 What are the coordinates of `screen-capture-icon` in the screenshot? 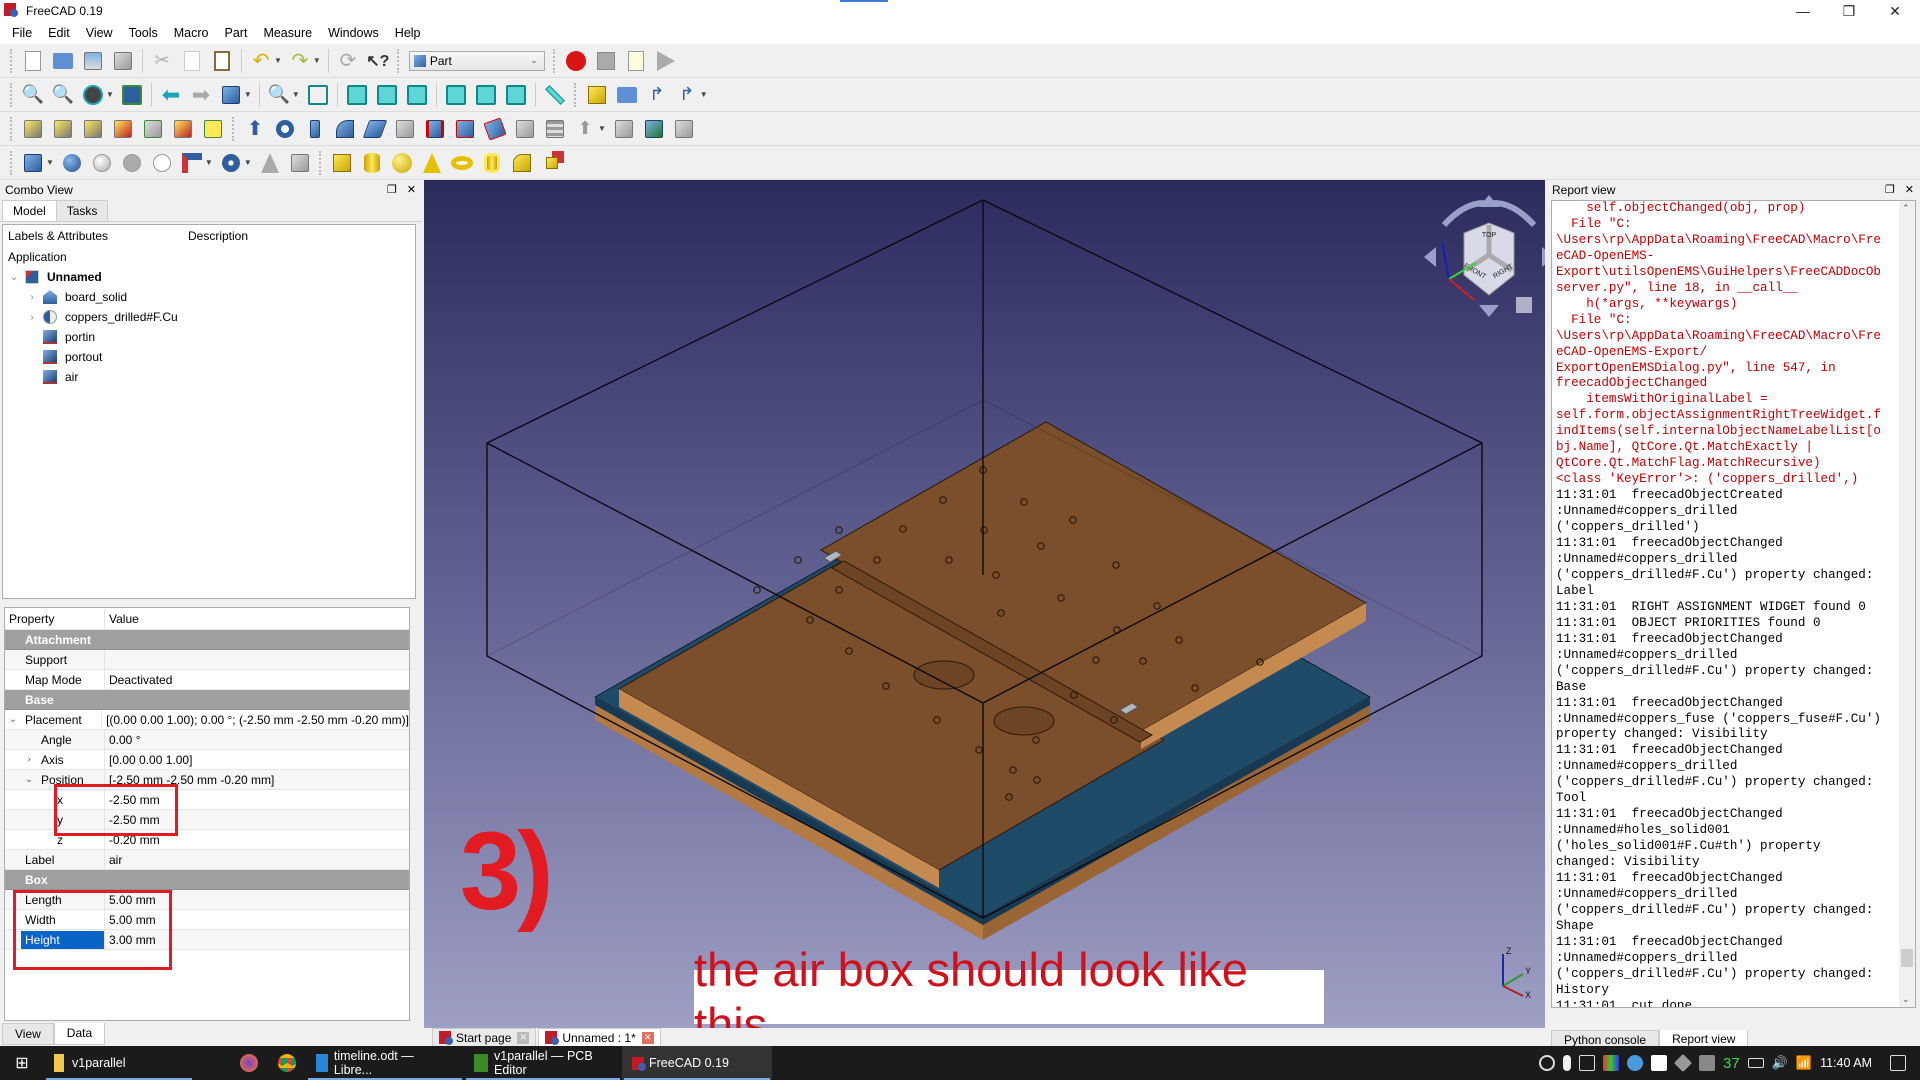 It's located at (1587, 1063).